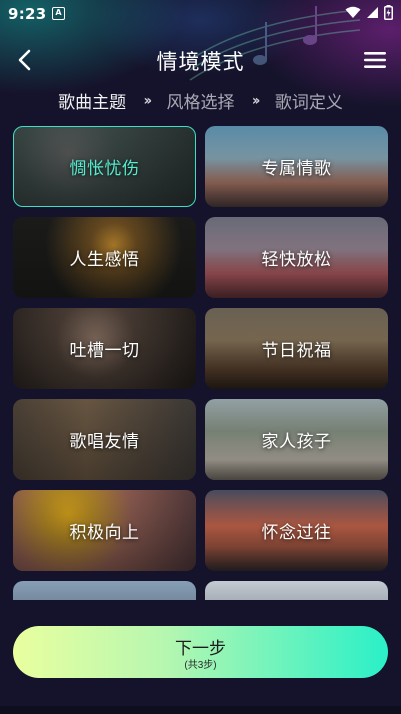 Image resolution: width=401 pixels, height=714 pixels. Describe the element at coordinates (353, 12) in the screenshot. I see `wifi-icon` at that location.